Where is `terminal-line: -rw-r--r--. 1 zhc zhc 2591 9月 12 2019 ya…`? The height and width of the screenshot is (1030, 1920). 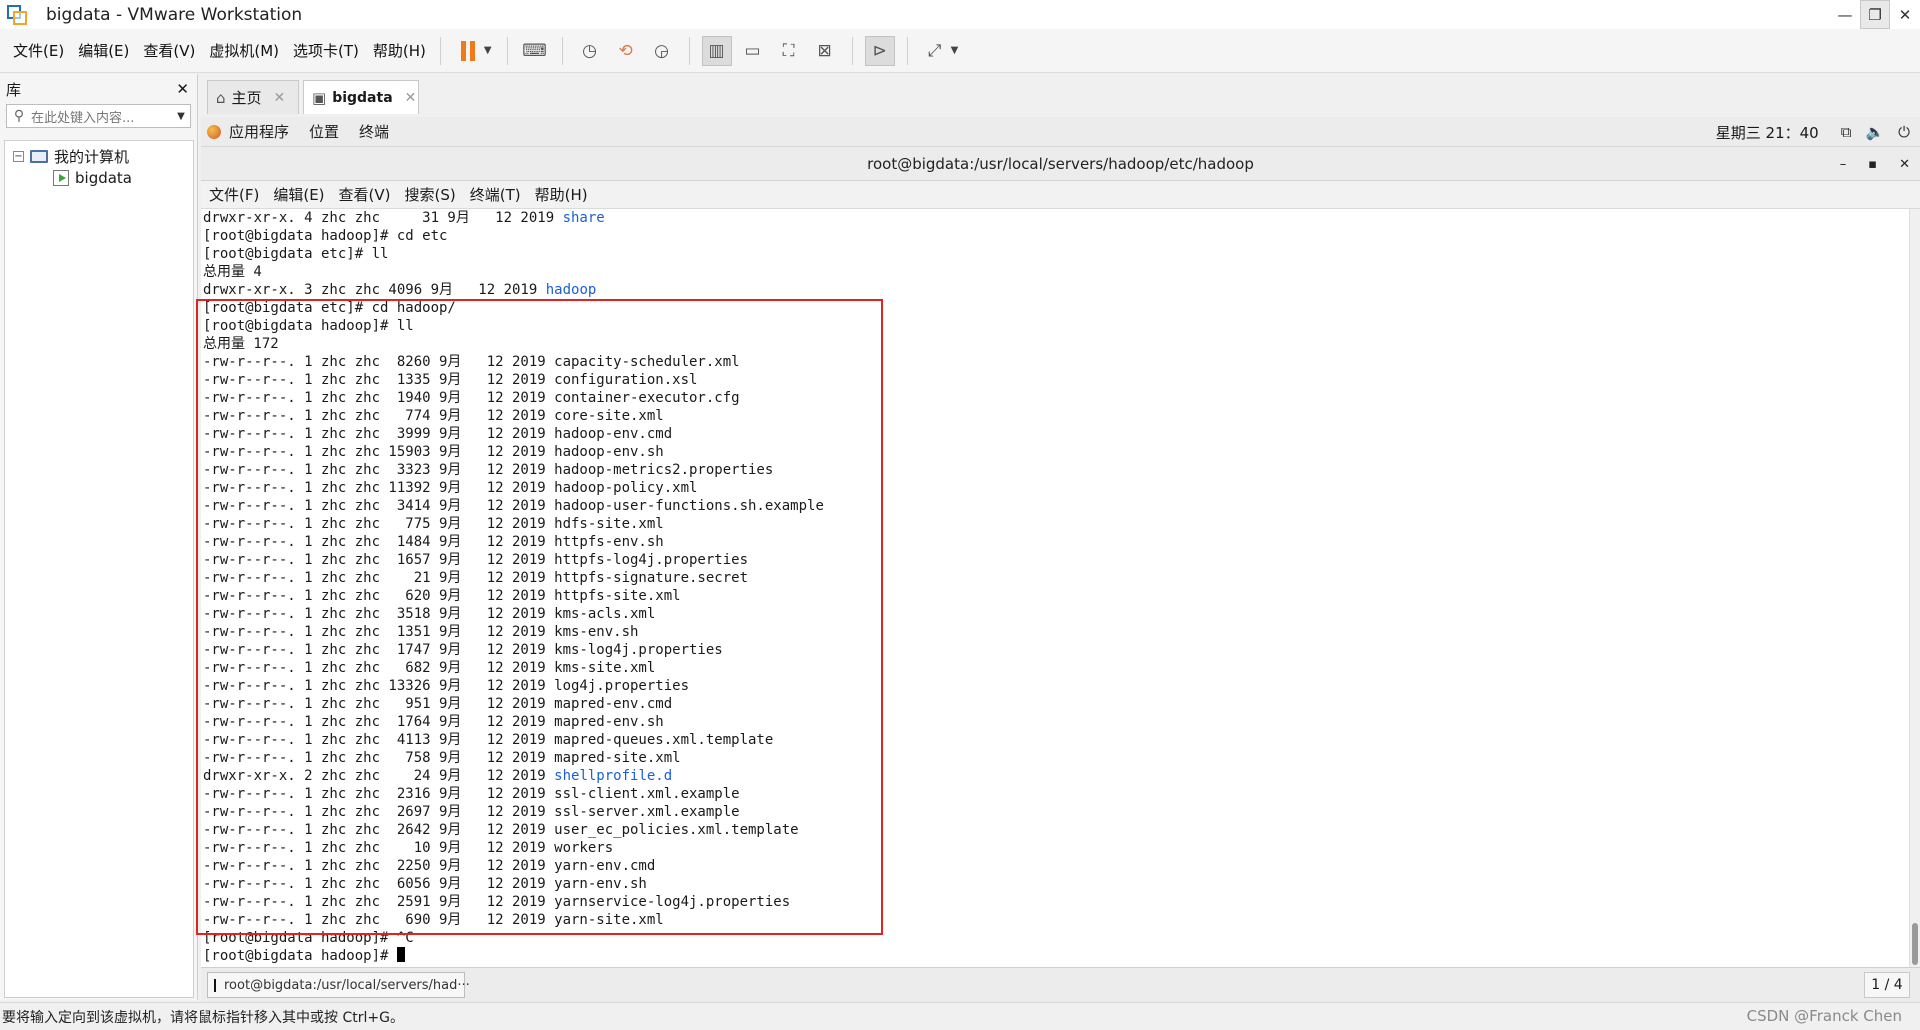 terminal-line: -rw-r--r--. 1 zhc zhc 2591 9月 12 2019 ya… is located at coordinates (496, 902).